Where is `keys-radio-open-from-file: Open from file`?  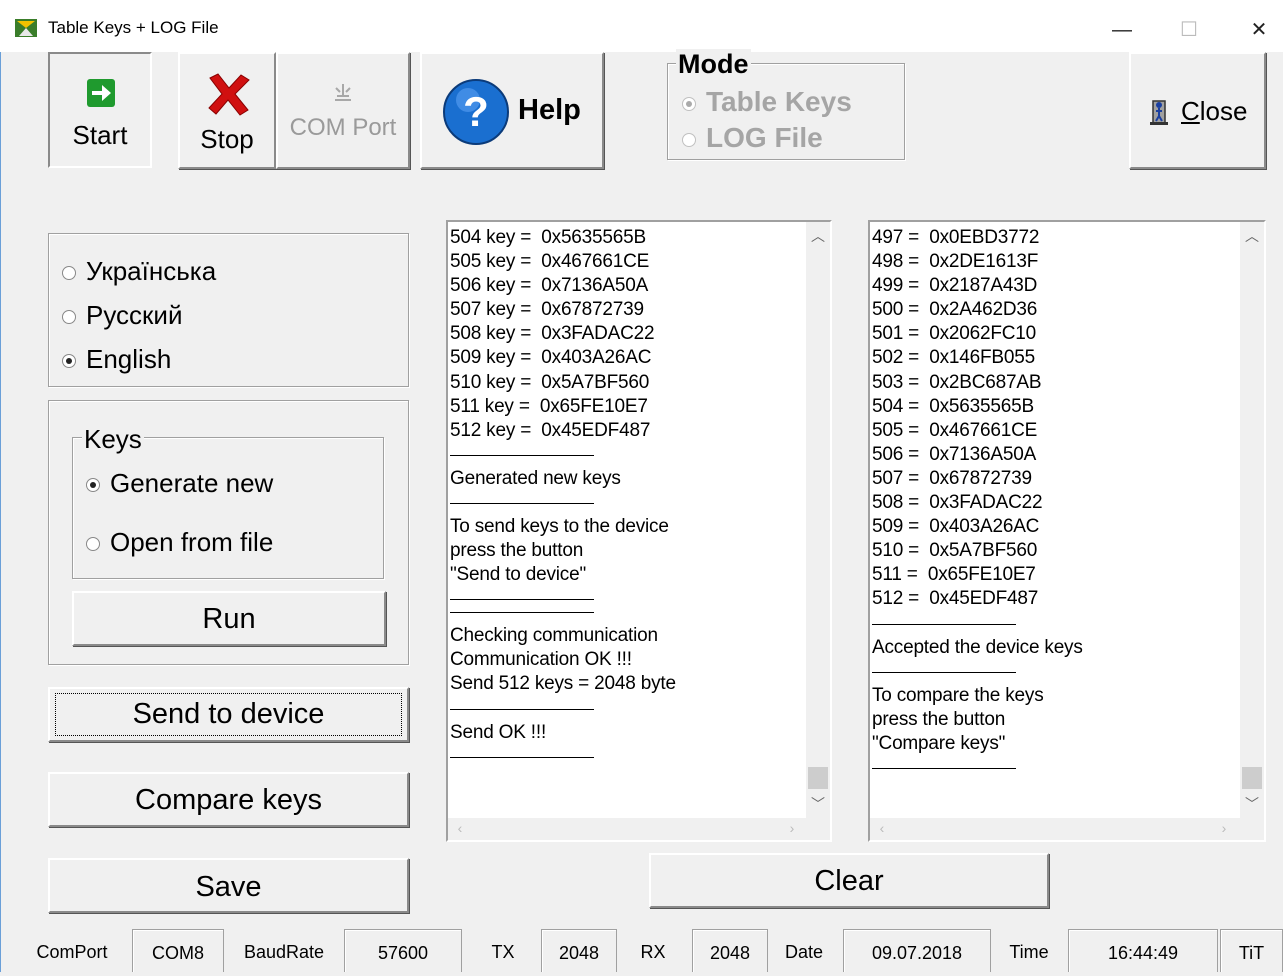
keys-radio-open-from-file: Open from file is located at coordinates (179, 542).